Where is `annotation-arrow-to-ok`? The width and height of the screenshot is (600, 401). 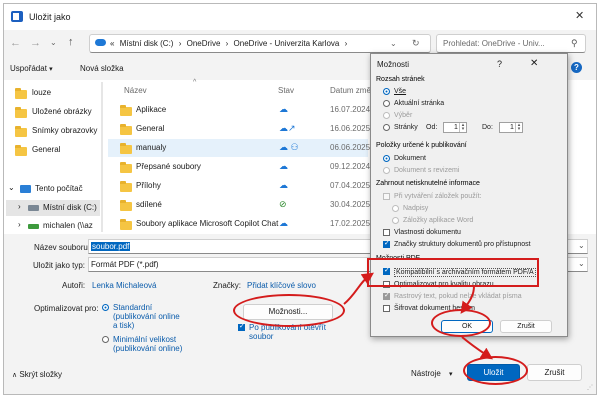 annotation-arrow-to-ok is located at coordinates (467, 299).